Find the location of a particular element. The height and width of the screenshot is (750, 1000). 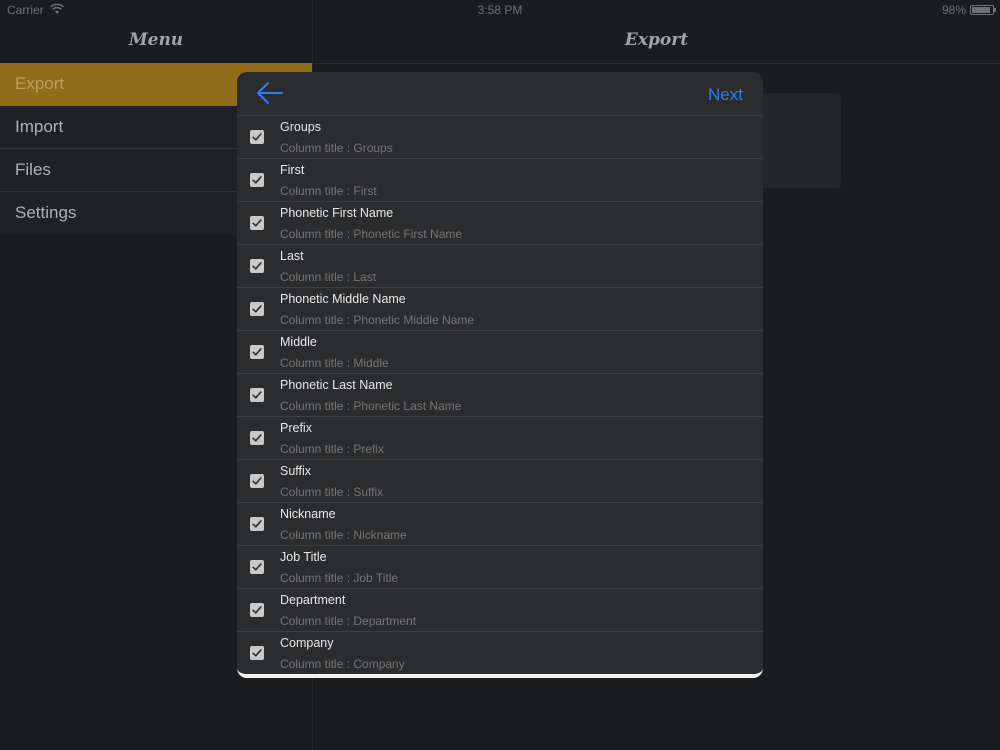

back-button is located at coordinates (270, 93).